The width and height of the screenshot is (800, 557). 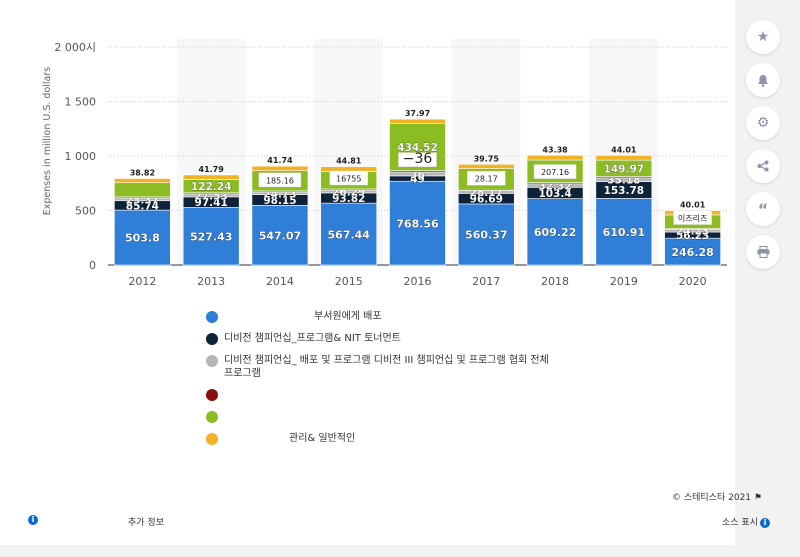 I want to click on bell-icon, so click(x=763, y=80).